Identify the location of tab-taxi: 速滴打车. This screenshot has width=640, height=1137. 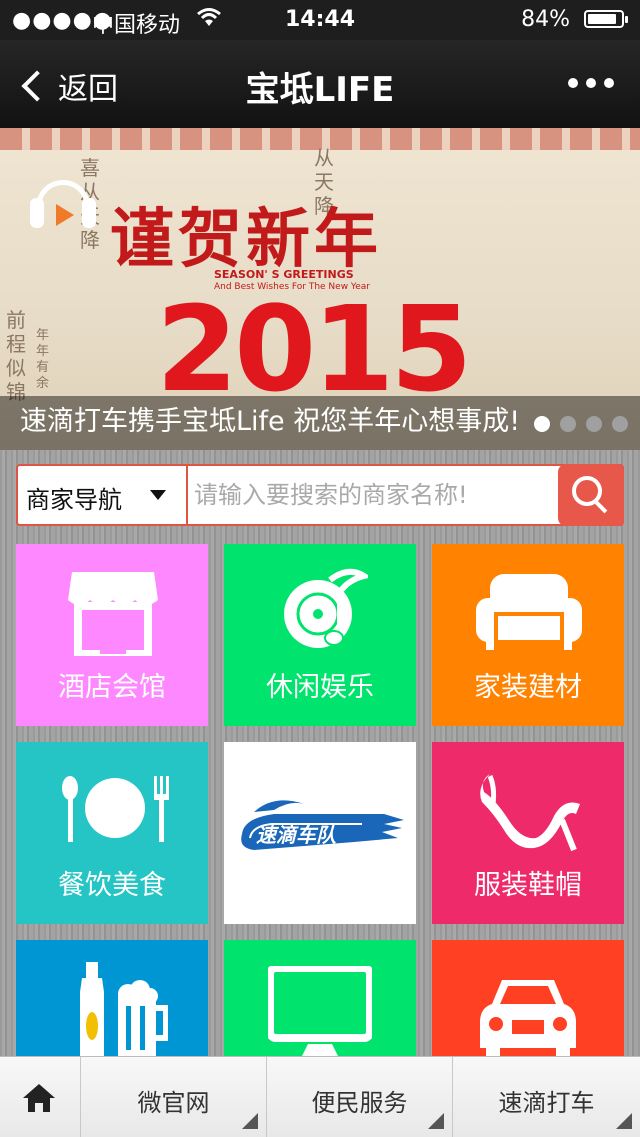
(546, 1097).